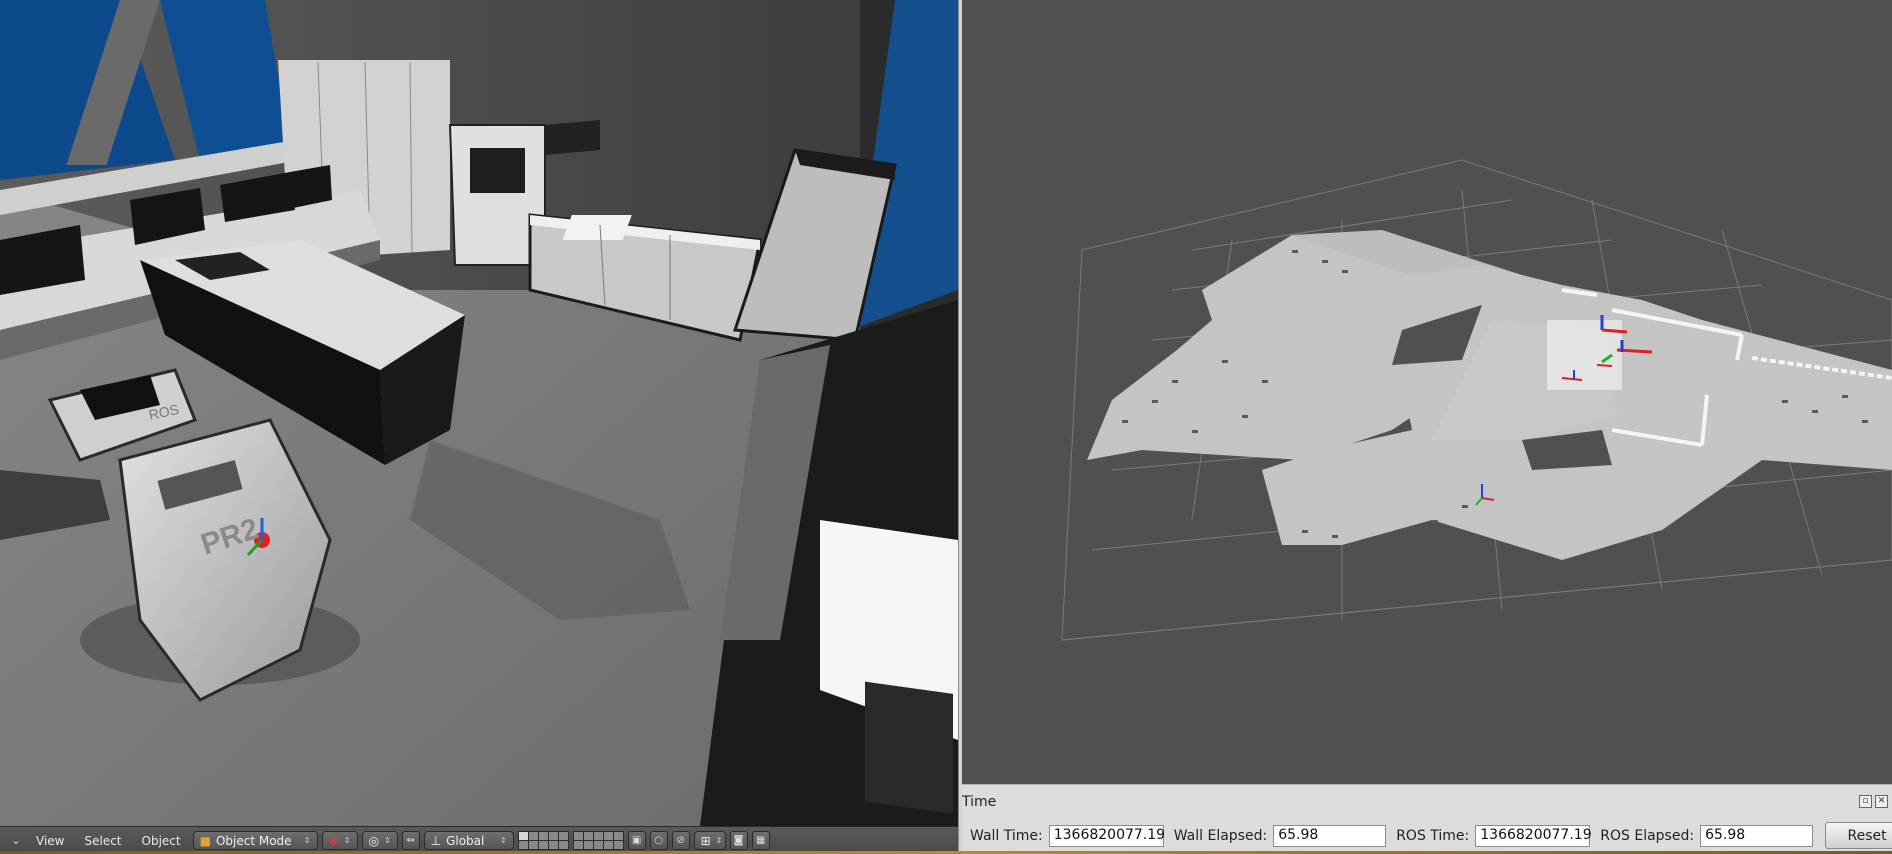 This screenshot has width=1892, height=854. Describe the element at coordinates (1220, 835) in the screenshot. I see `wall-elapsed-label: Wall Elapsed:` at that location.